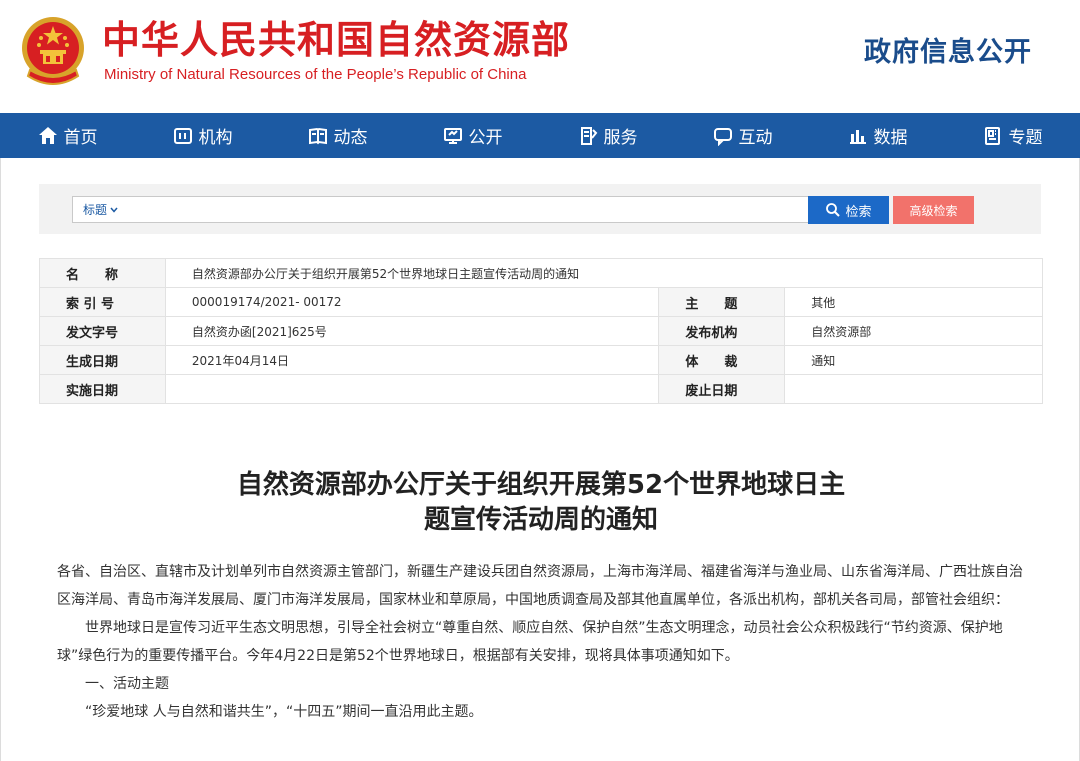  Describe the element at coordinates (913, 389) in the screenshot. I see `expiry-date-value` at that location.